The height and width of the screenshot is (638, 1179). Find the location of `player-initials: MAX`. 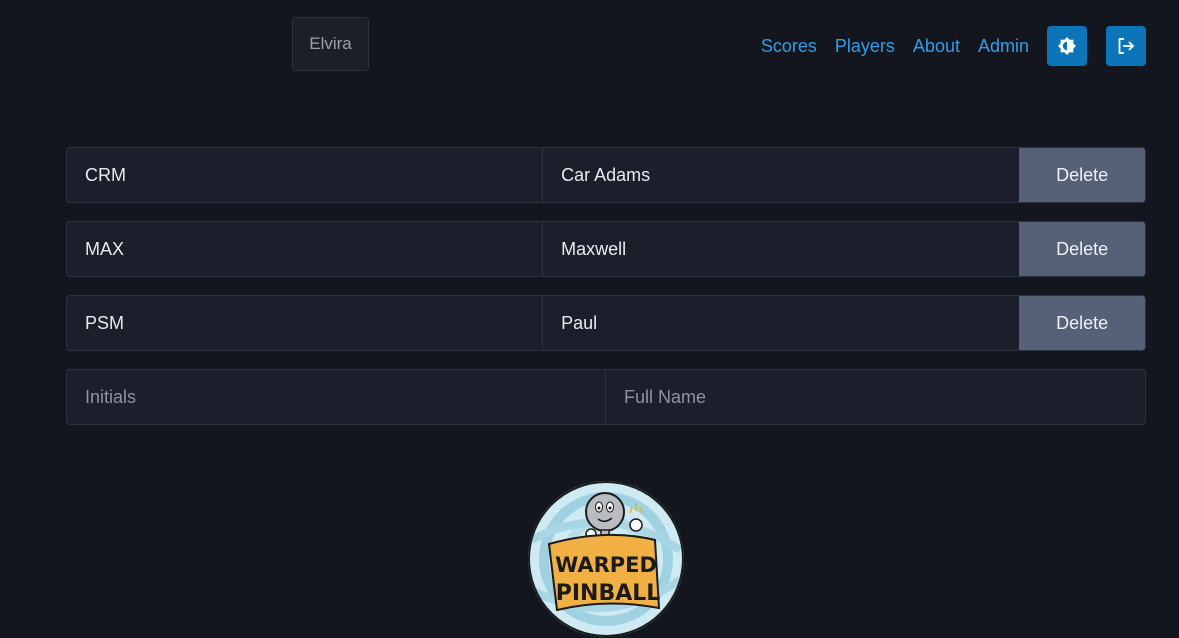

player-initials: MAX is located at coordinates (305, 249).